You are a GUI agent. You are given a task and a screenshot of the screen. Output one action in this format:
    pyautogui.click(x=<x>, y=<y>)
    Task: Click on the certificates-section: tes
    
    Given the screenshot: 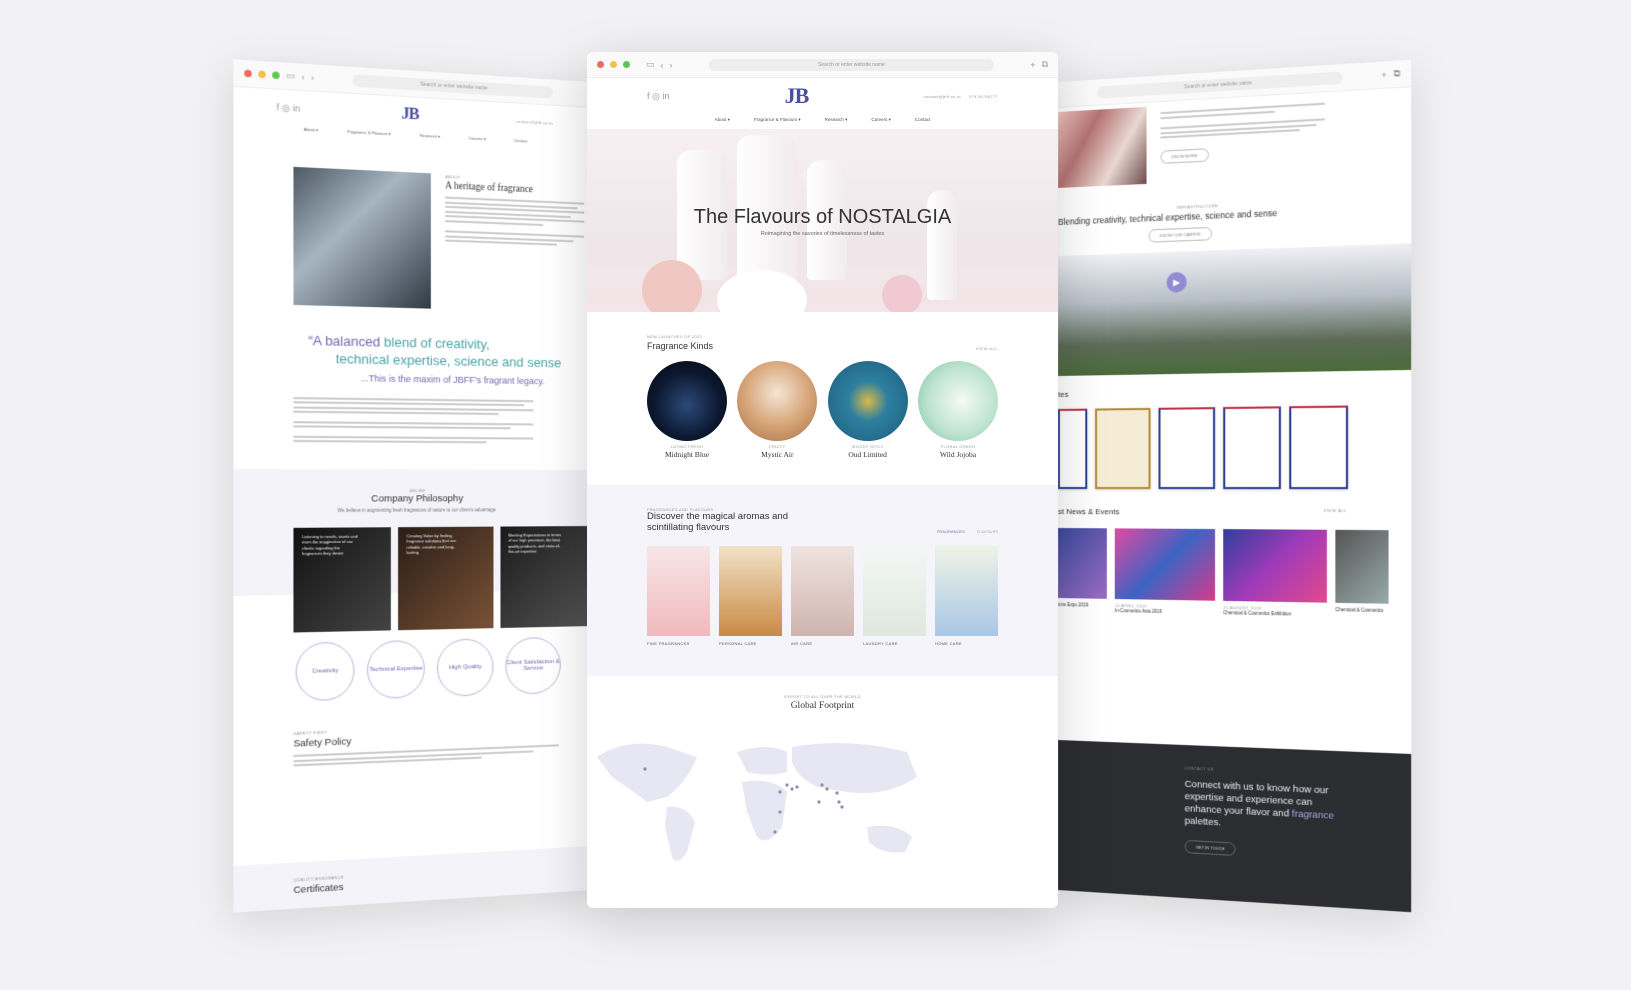 What is the action you would take?
    pyautogui.click(x=1234, y=430)
    